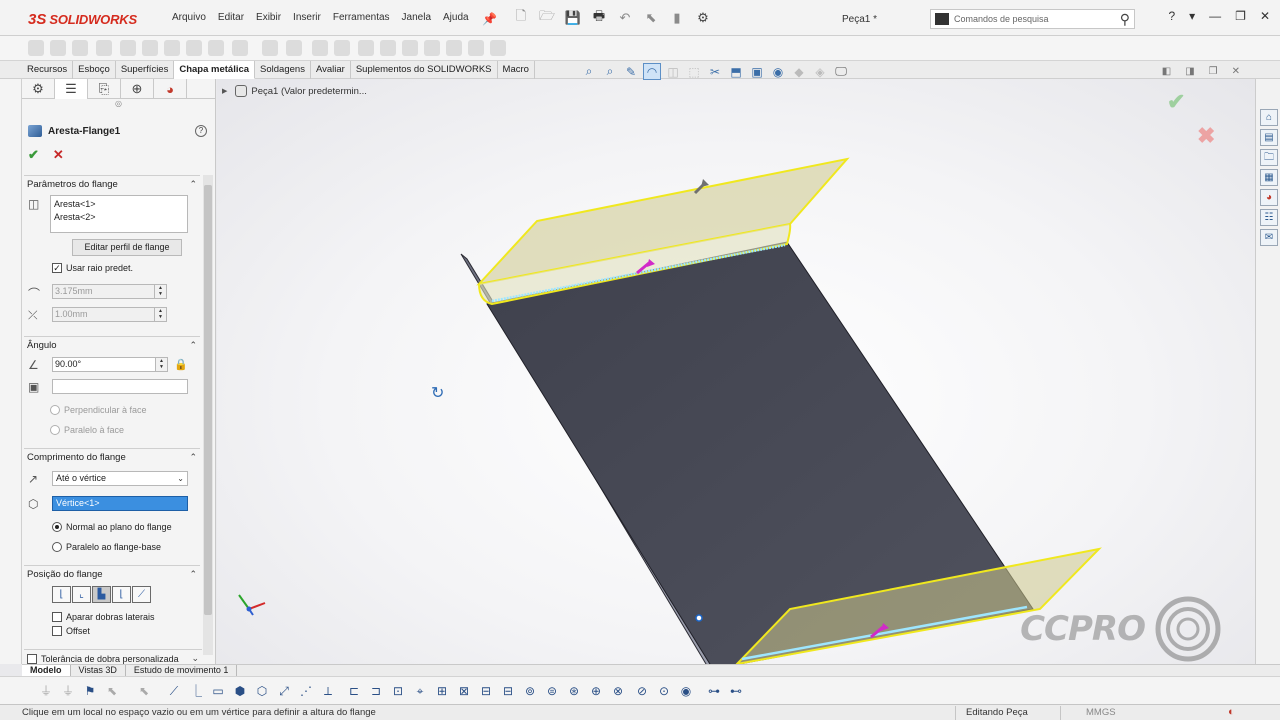 The image size is (1280, 720). What do you see at coordinates (1037, 19) in the screenshot?
I see `search-input: Comandos de pesquisa` at bounding box center [1037, 19].